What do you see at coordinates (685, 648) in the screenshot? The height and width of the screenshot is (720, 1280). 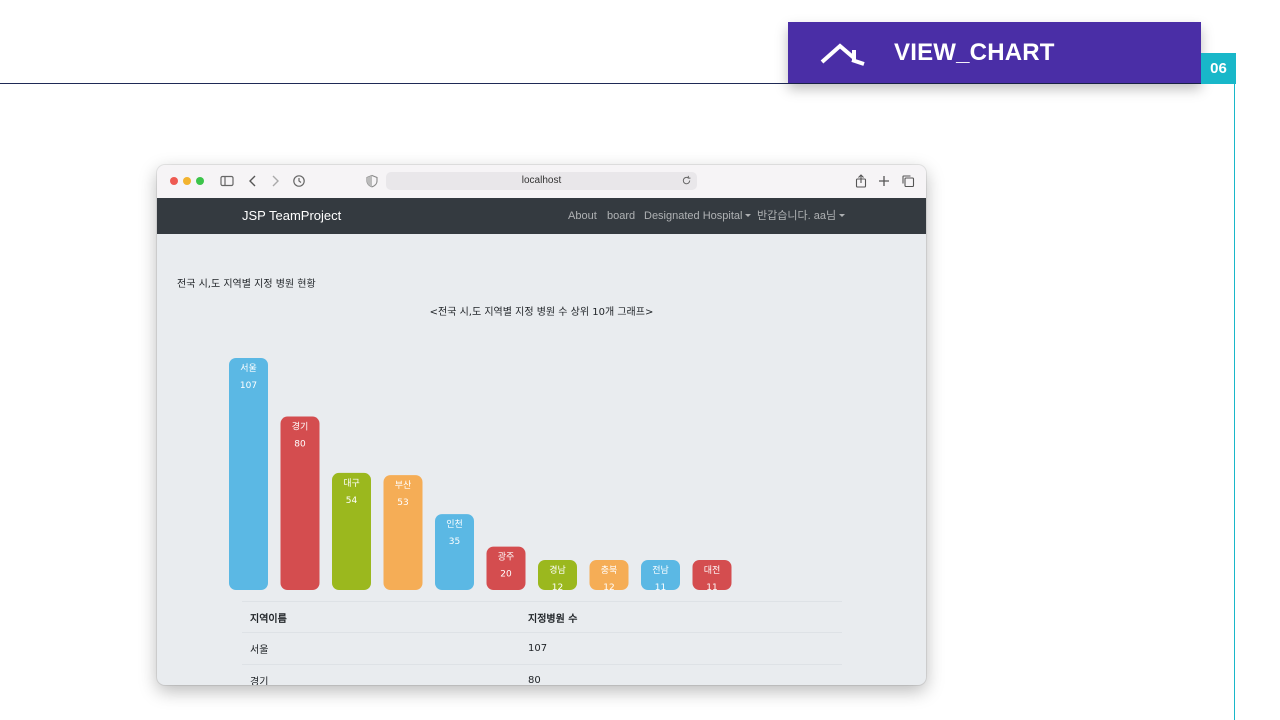 I see `table-cell-count: 107` at bounding box center [685, 648].